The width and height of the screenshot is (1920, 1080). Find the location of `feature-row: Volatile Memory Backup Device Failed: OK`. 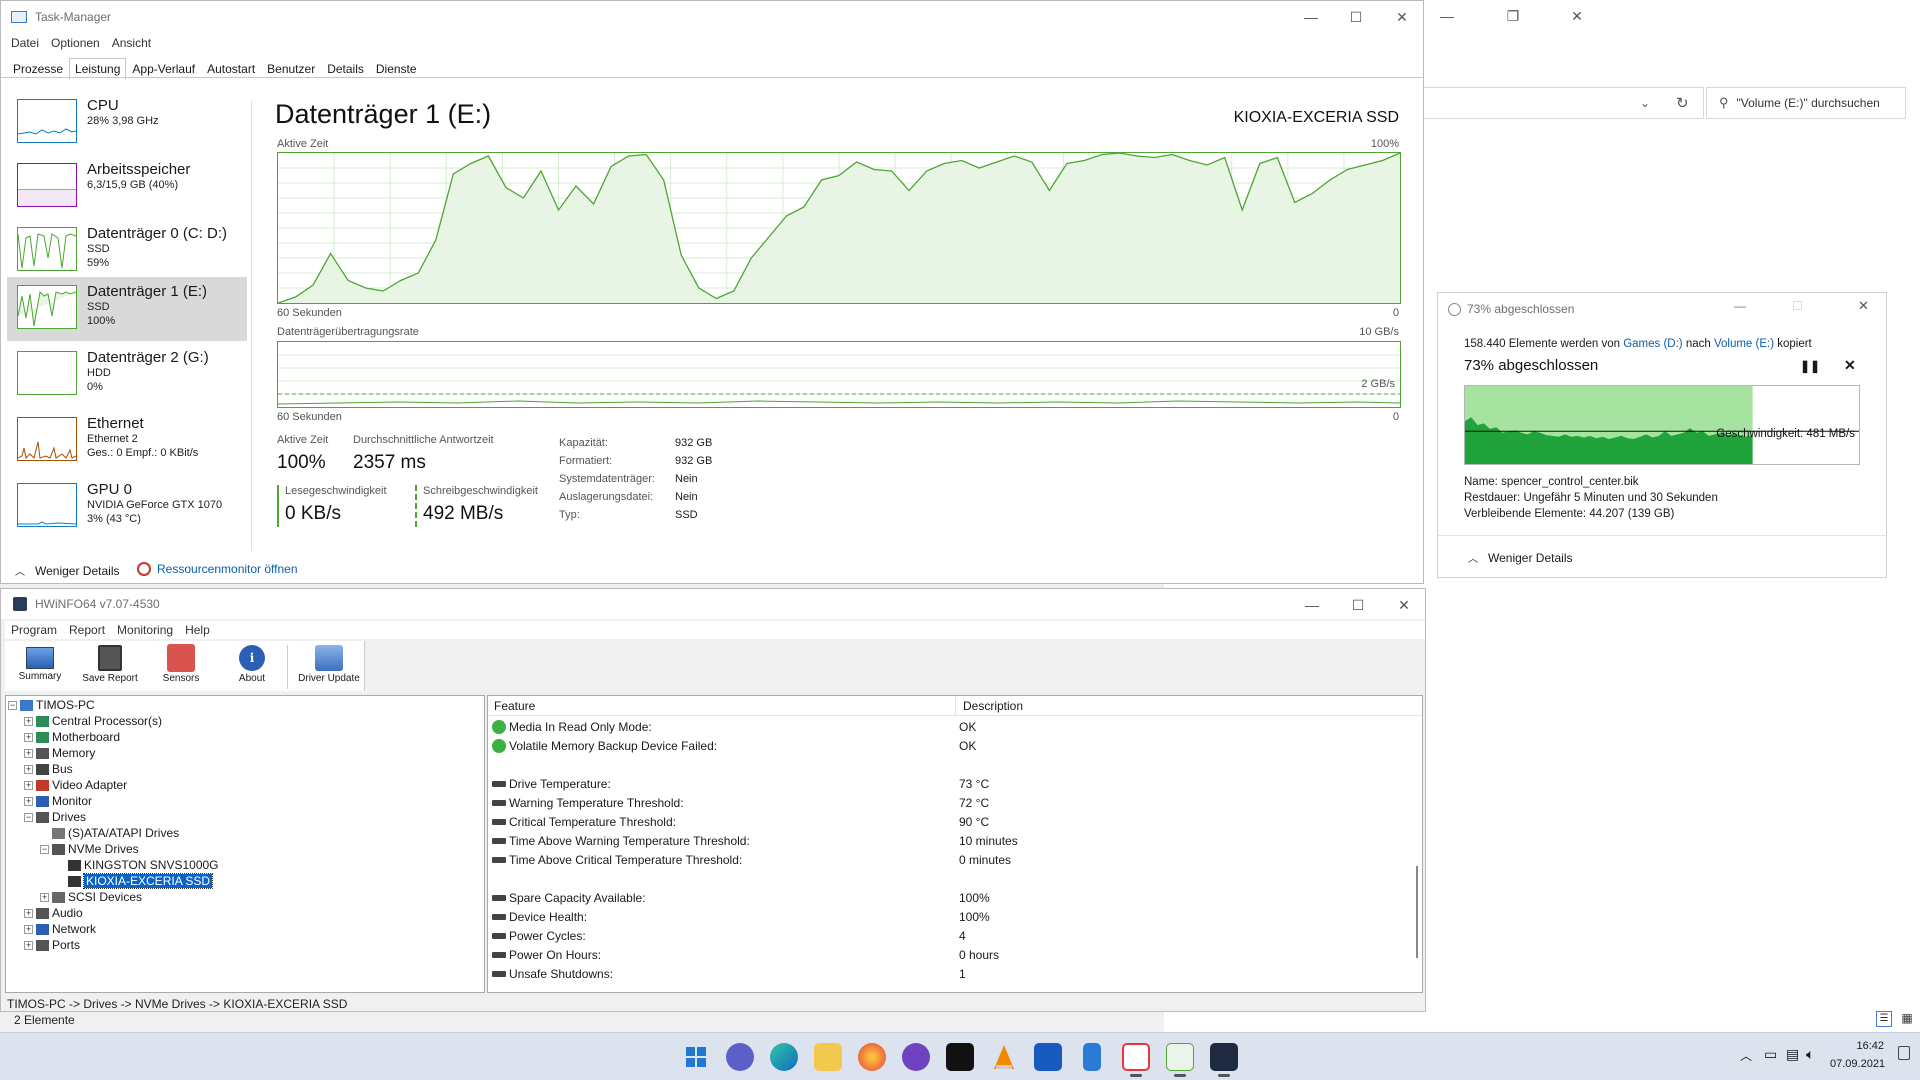

feature-row: Volatile Memory Backup Device Failed: OK is located at coordinates (953, 745).